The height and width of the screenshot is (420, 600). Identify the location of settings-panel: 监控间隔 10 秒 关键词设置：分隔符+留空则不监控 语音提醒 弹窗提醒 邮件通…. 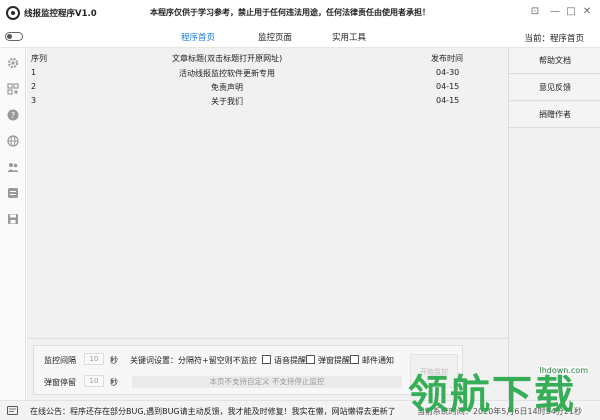
(248, 370).